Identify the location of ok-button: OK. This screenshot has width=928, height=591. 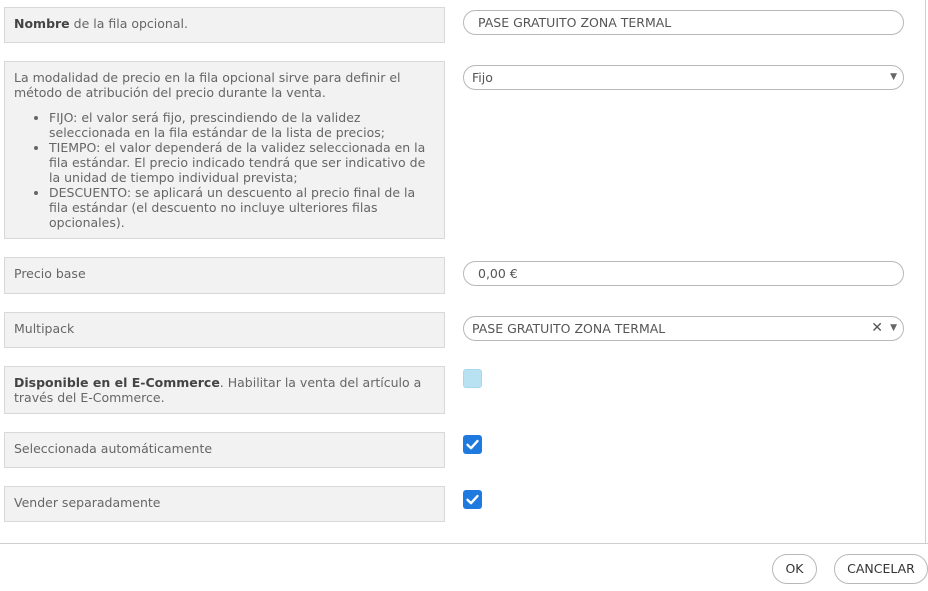
(794, 569).